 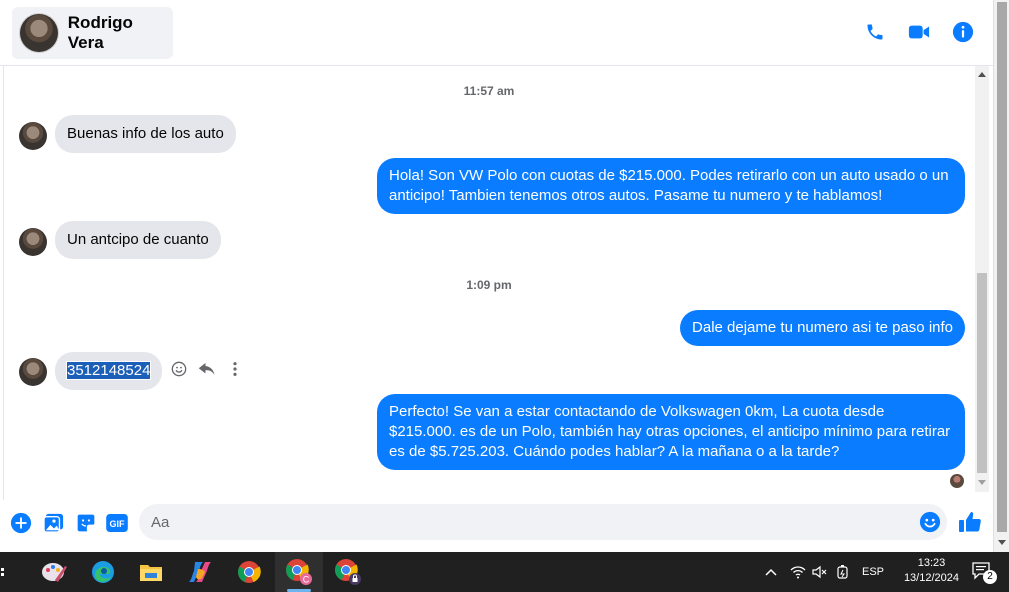 I want to click on scroll-up-arrow, so click(x=982, y=74).